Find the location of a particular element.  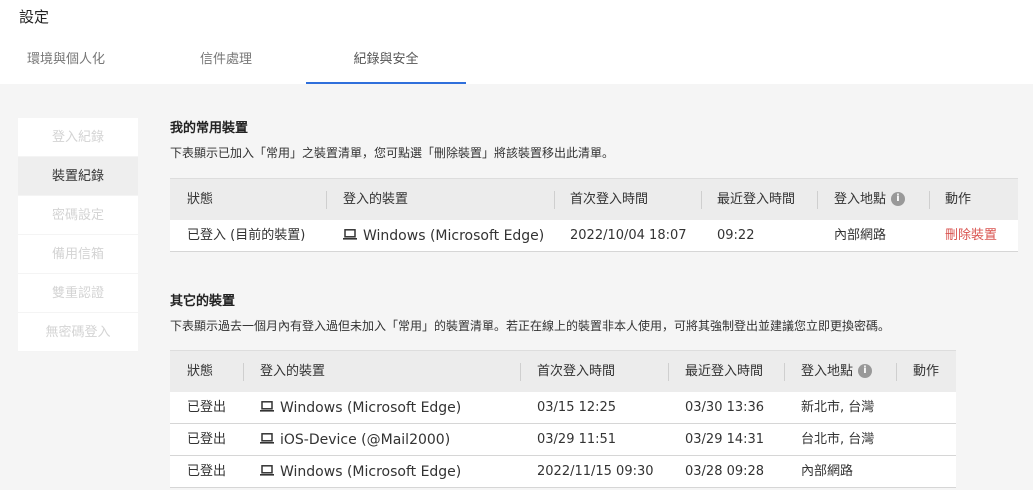

tab-bar: 環境與個人化 信件處理 紀錄與安全 is located at coordinates (516, 62).